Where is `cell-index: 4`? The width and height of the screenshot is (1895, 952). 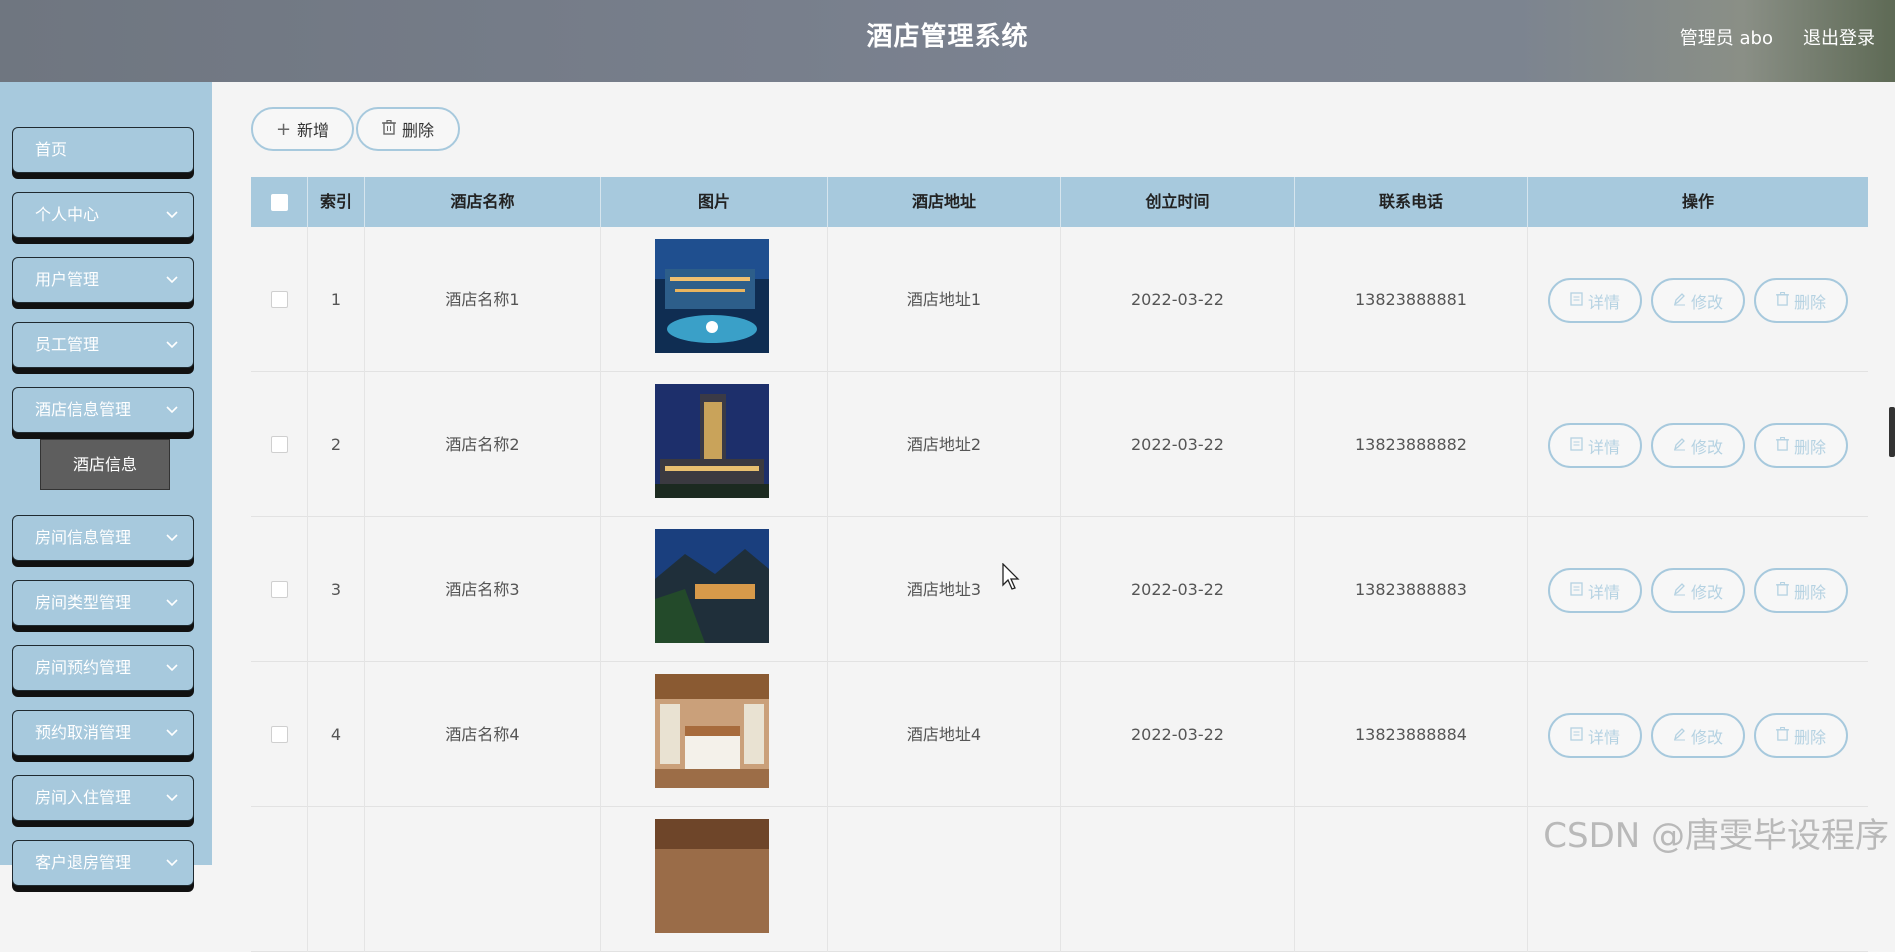
cell-index: 4 is located at coordinates (336, 734).